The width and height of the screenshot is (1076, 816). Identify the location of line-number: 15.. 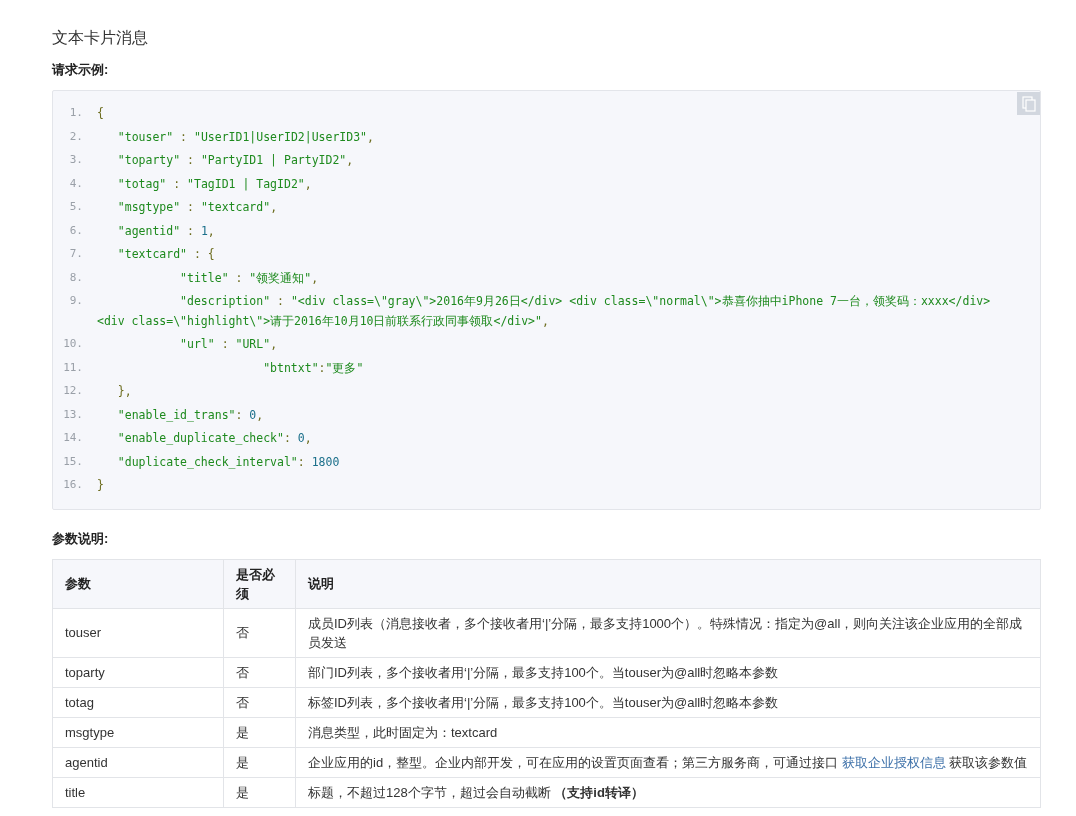
(73, 461).